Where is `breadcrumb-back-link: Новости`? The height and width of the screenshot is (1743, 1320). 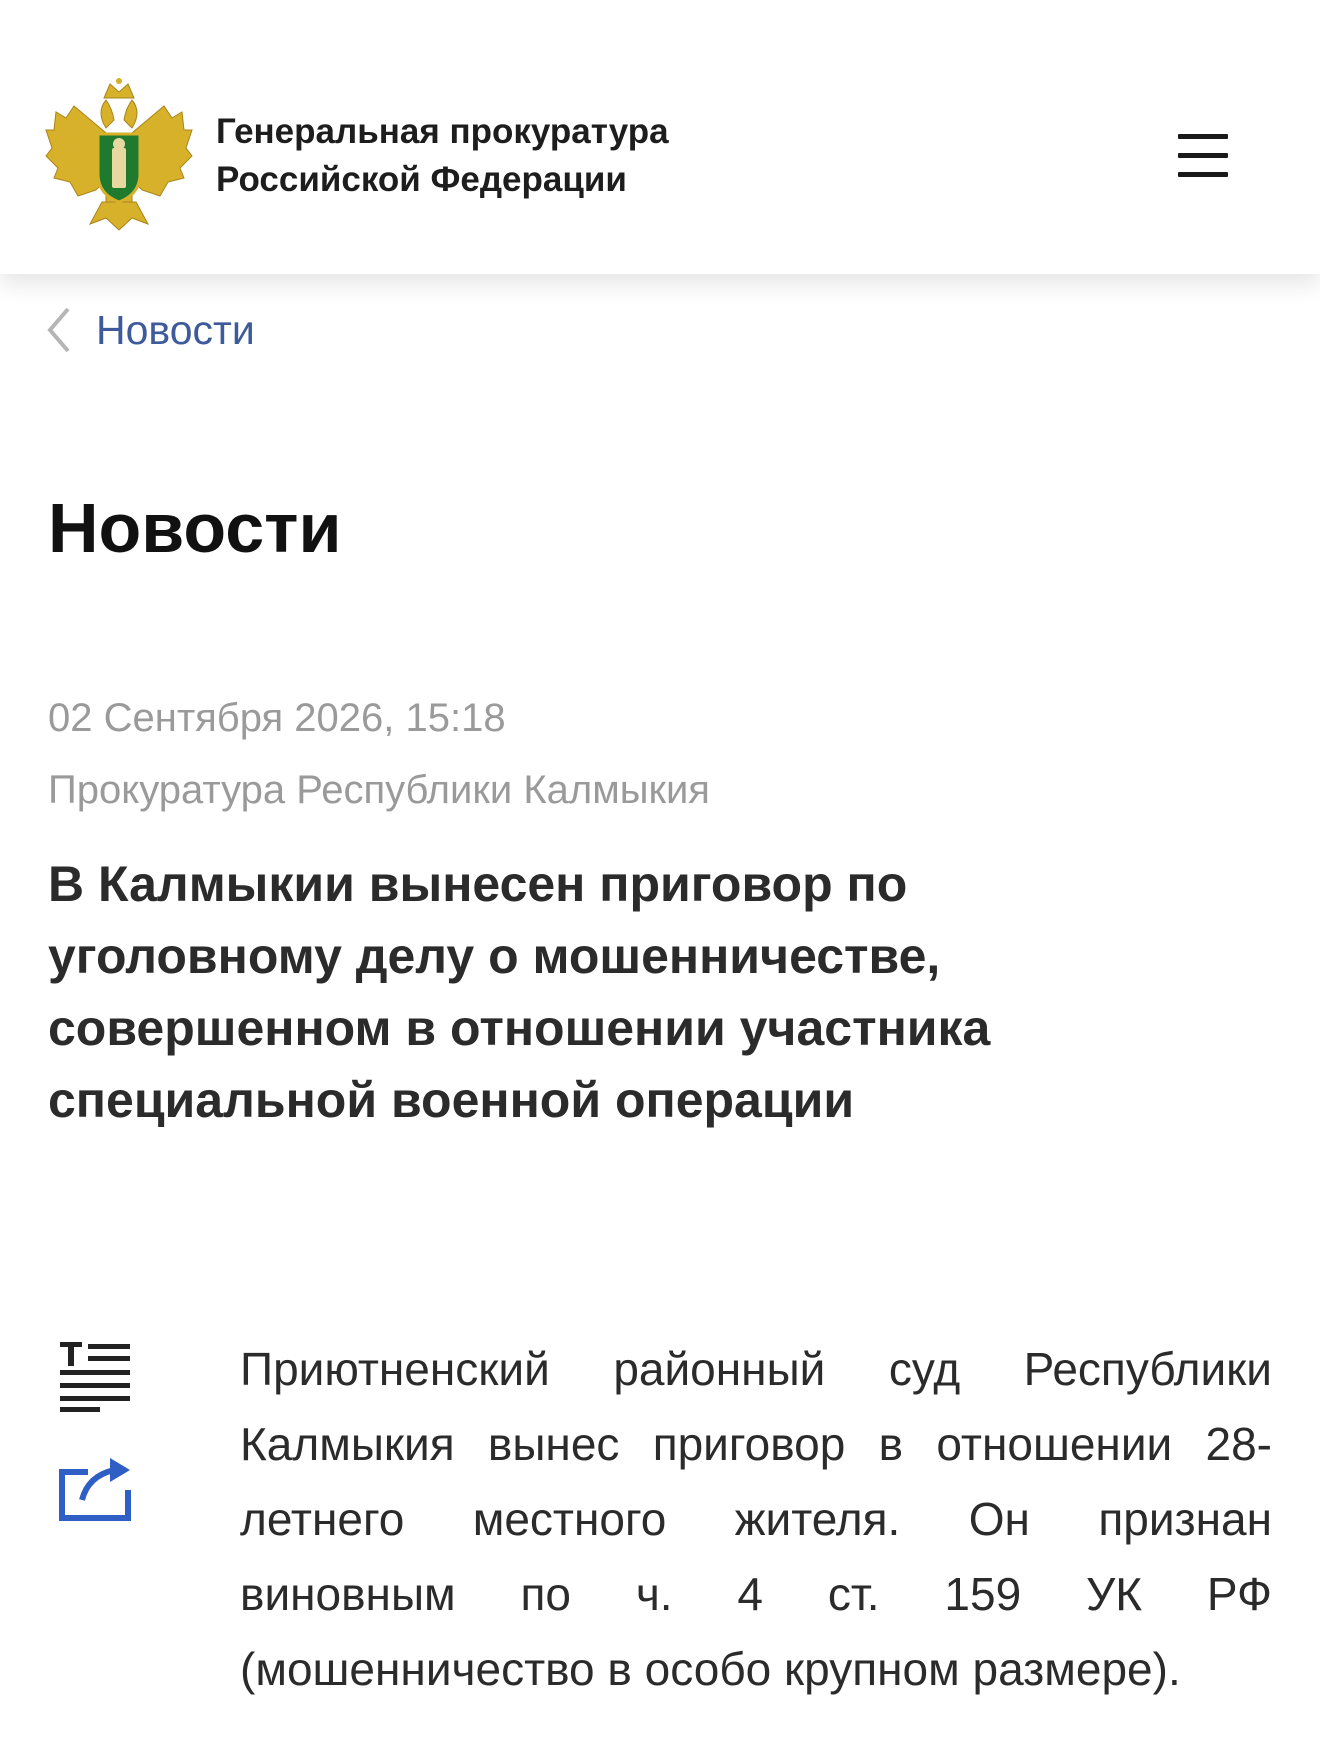
breadcrumb-back-link: Новости is located at coordinates (149, 330).